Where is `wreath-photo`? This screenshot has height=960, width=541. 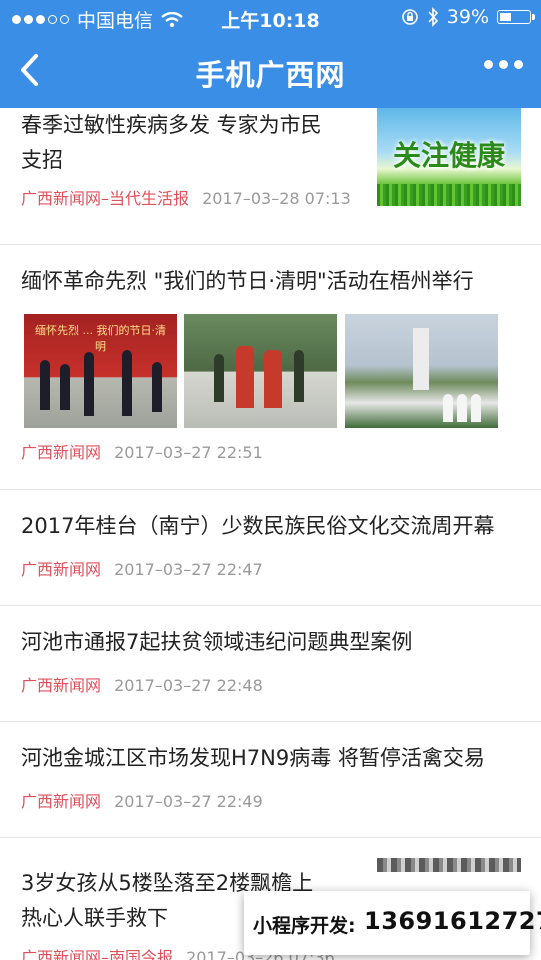 wreath-photo is located at coordinates (260, 371).